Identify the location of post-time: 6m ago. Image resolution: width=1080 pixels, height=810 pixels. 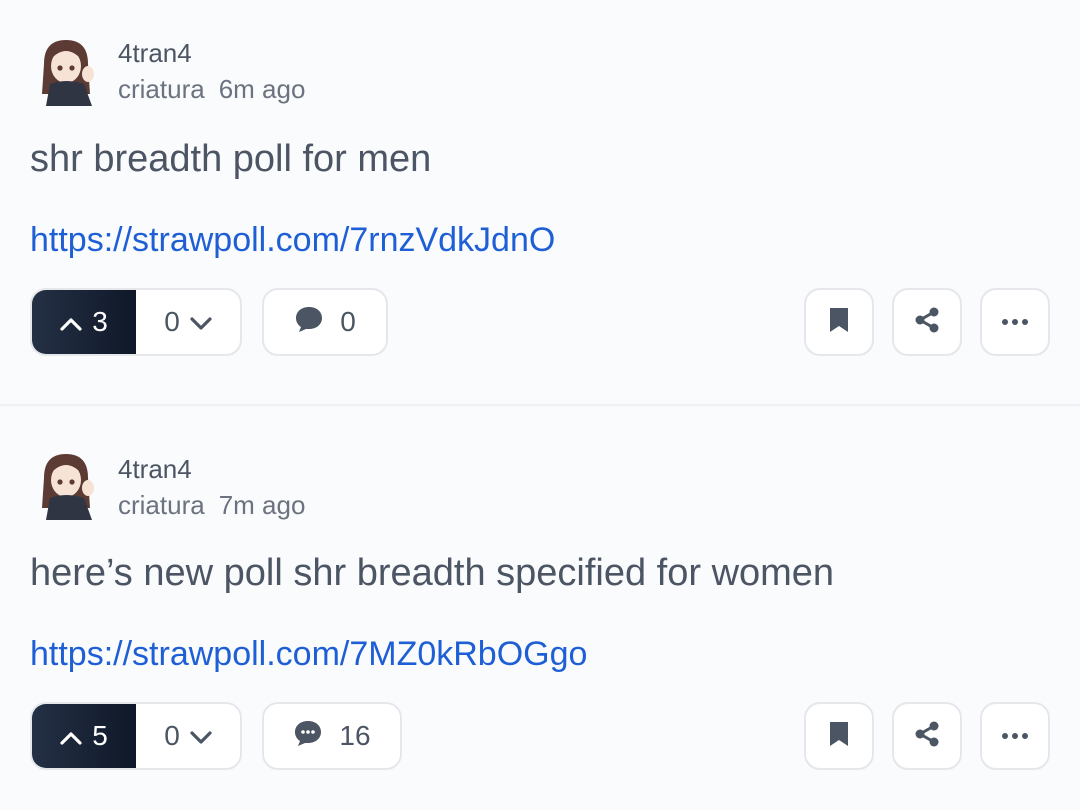
(262, 89).